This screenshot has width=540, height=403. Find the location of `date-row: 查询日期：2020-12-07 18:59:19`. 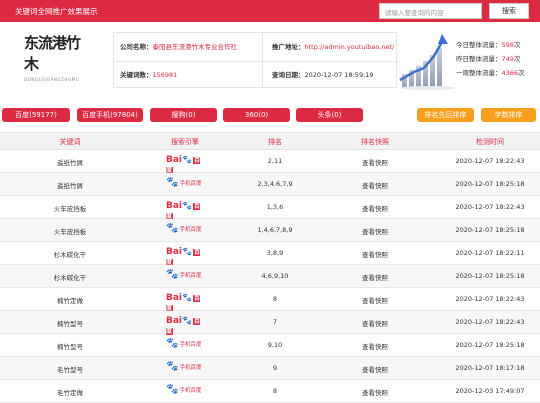

date-row: 查询日期：2020-12-07 18:59:19 is located at coordinates (323, 75).